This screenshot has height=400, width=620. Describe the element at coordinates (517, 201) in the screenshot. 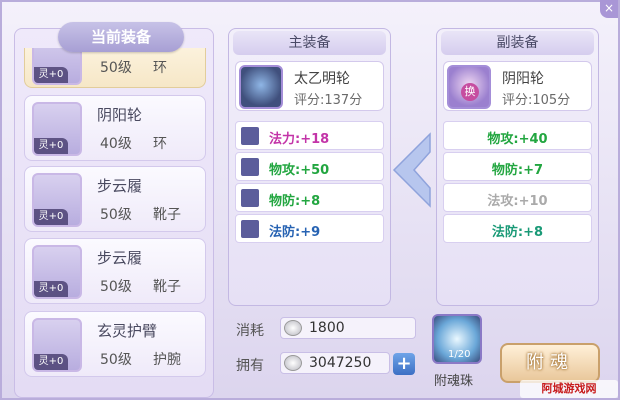

I see `stat-label: 法攻:+10` at that location.